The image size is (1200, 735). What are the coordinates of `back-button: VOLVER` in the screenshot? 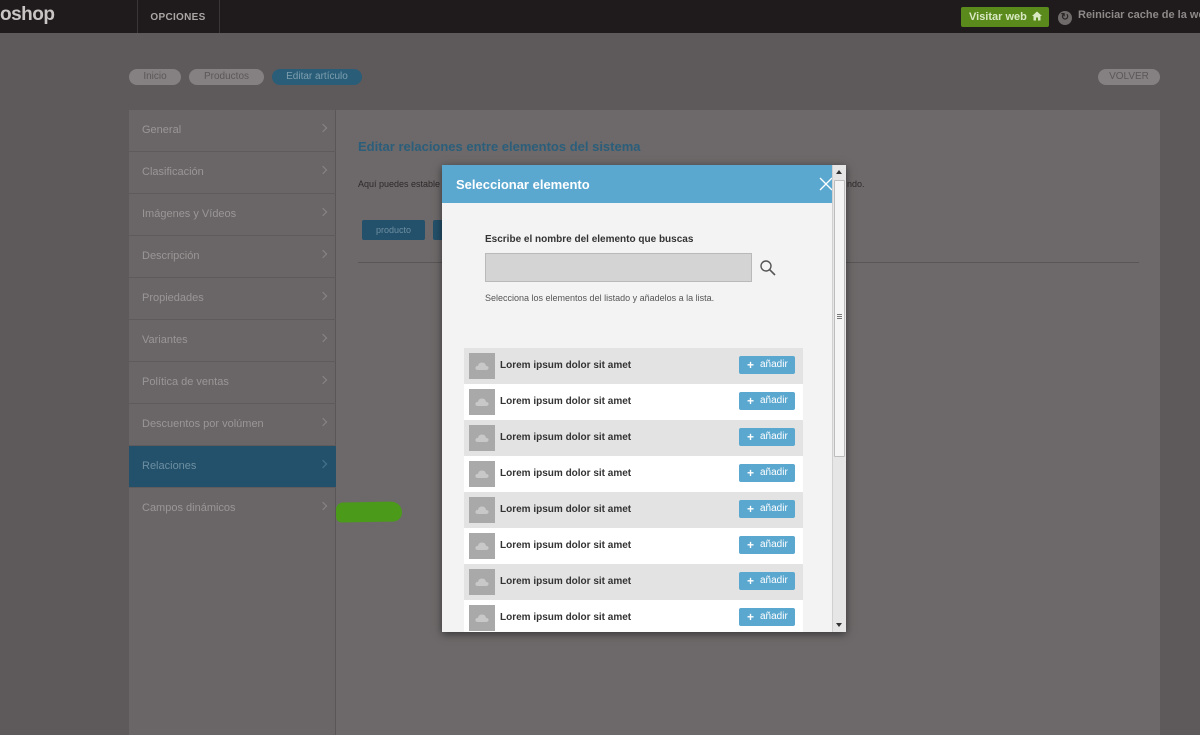 It's located at (1129, 77).